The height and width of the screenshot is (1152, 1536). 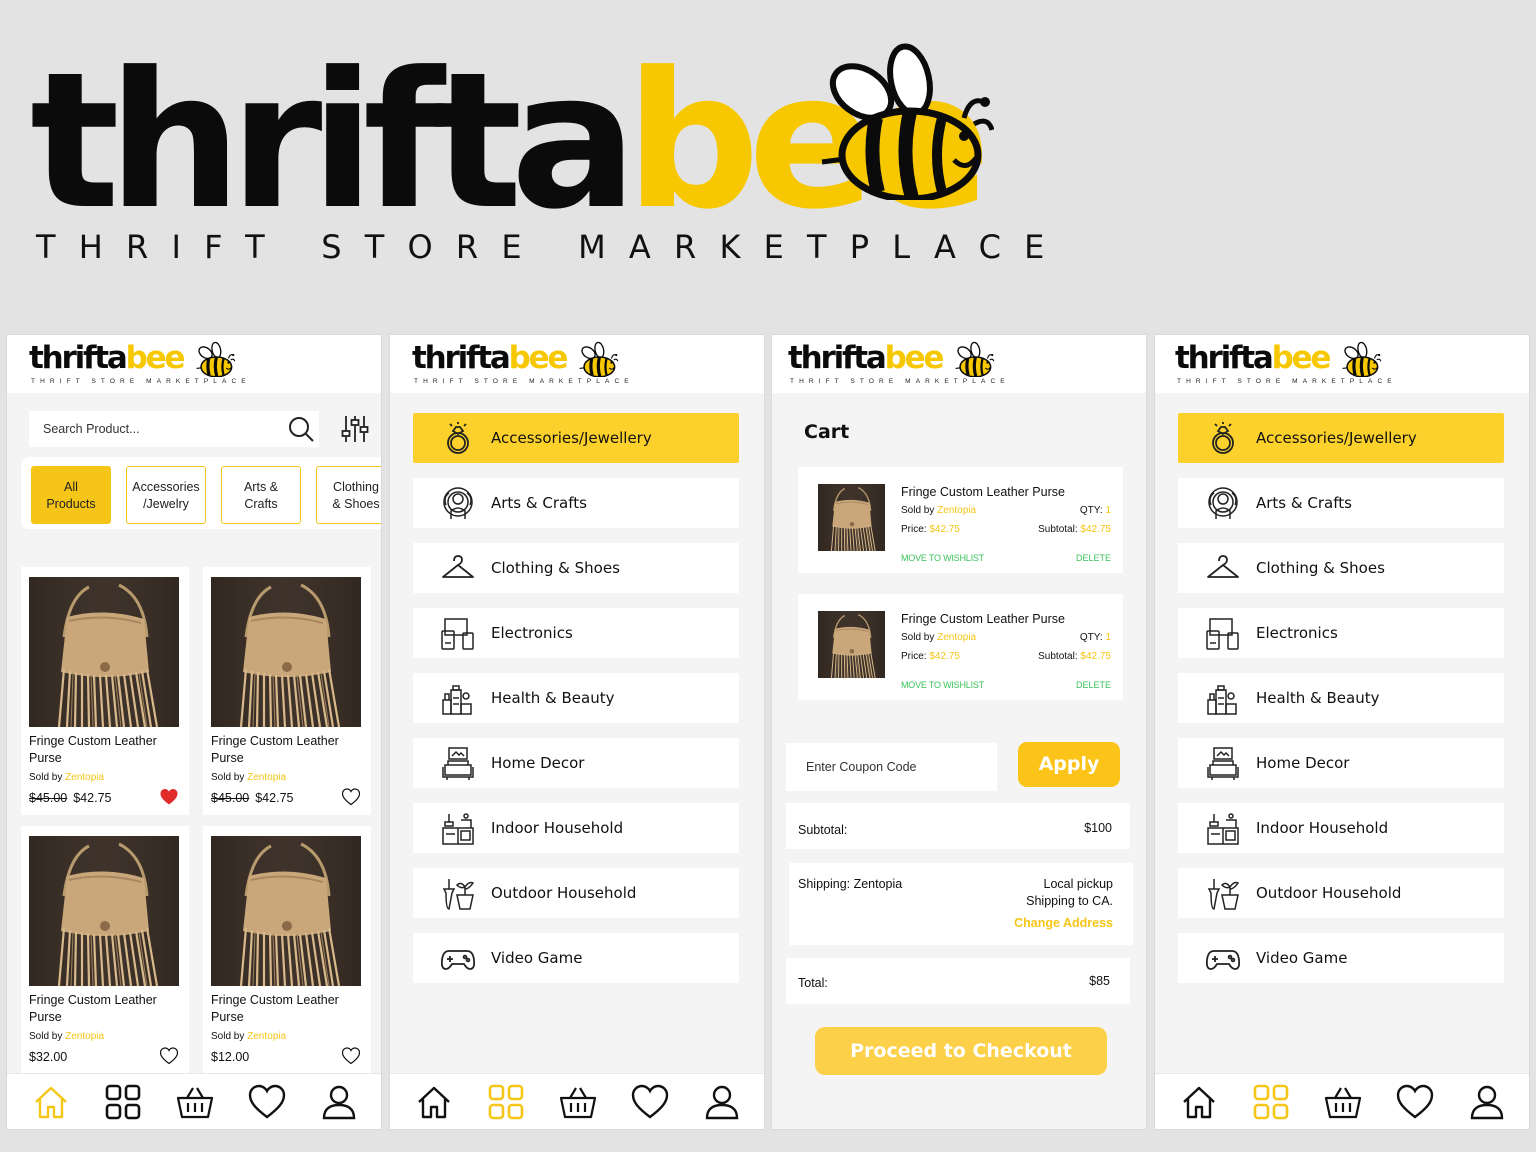 I want to click on category-label: Accessories/Jewellery, so click(x=571, y=438).